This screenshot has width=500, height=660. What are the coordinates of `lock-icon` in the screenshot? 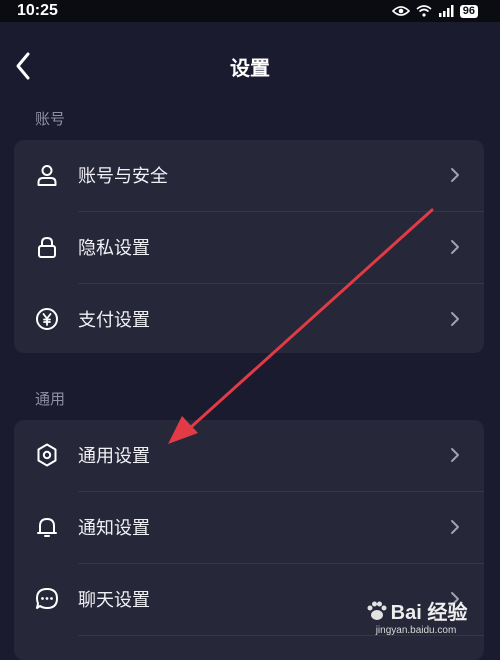 It's located at (47, 247).